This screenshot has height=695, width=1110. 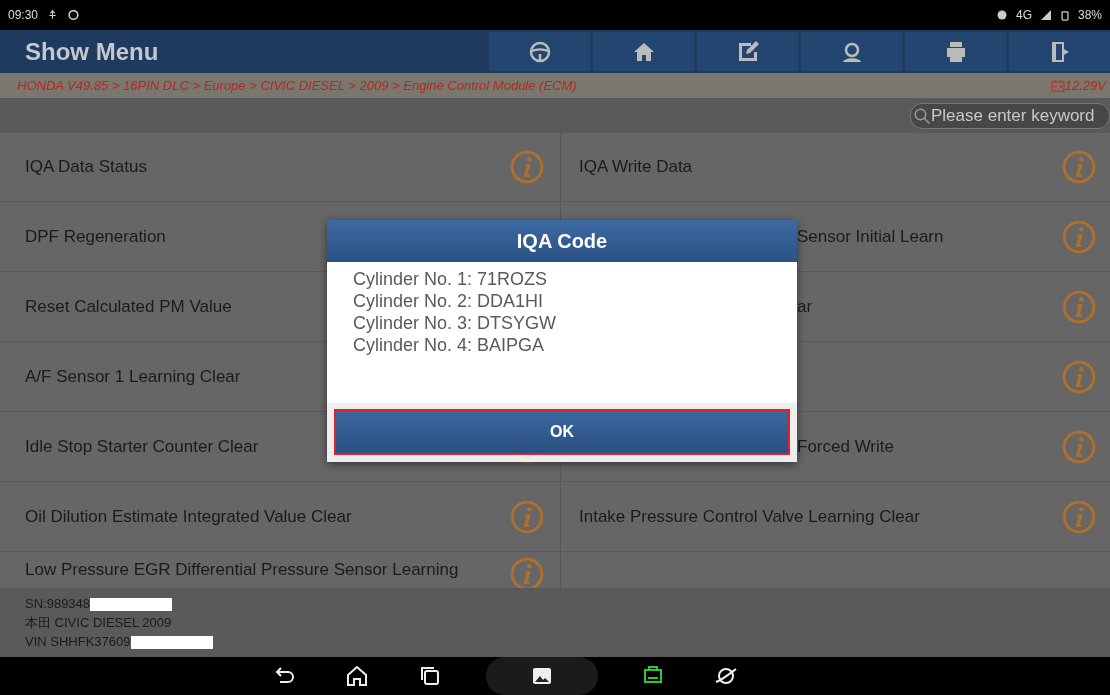 What do you see at coordinates (86, 167) in the screenshot?
I see `menu-item-label: IQA Data Status` at bounding box center [86, 167].